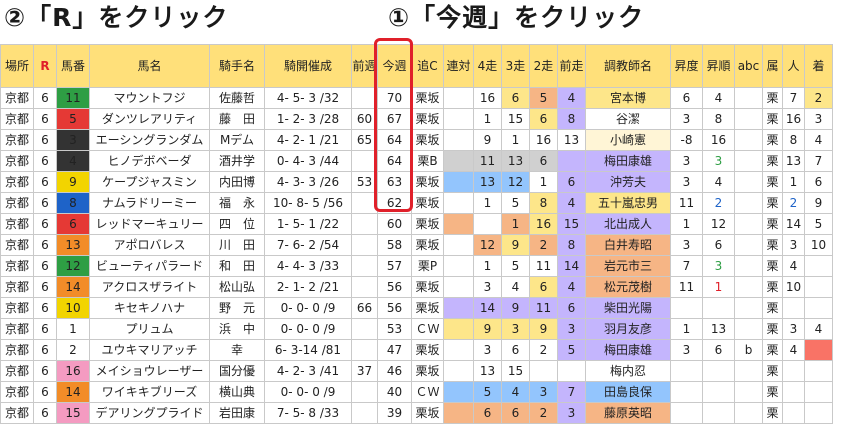 The height and width of the screenshot is (424, 849). Describe the element at coordinates (686, 203) in the screenshot. I see `cell-deg: 11` at that location.